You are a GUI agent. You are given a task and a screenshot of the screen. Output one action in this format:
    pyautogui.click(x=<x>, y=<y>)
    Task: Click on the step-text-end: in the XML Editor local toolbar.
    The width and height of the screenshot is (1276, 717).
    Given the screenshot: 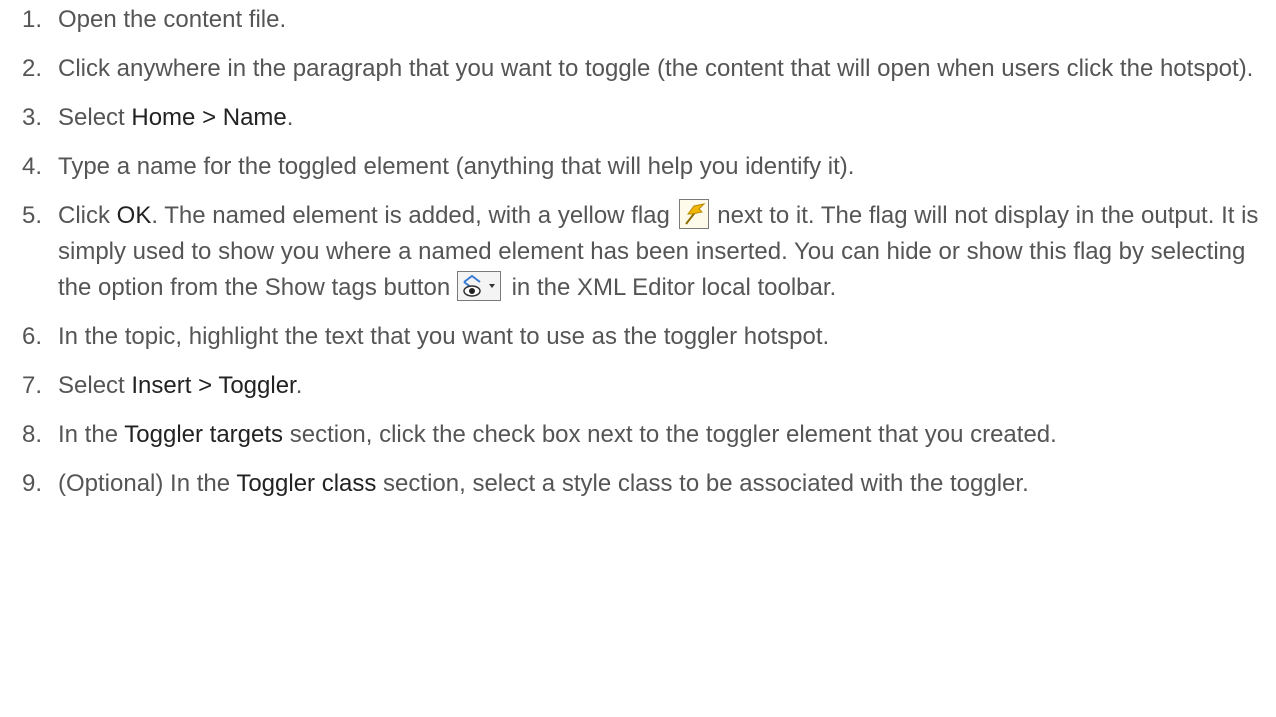 What is the action you would take?
    pyautogui.click(x=670, y=287)
    